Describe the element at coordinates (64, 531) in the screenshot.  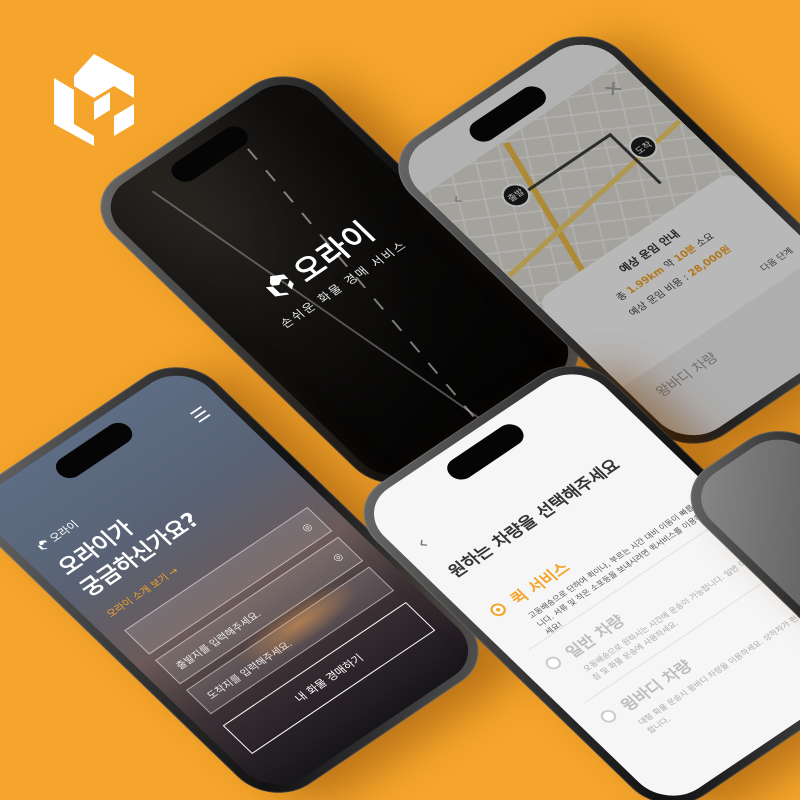
I see `home-logo-text: 오라이` at that location.